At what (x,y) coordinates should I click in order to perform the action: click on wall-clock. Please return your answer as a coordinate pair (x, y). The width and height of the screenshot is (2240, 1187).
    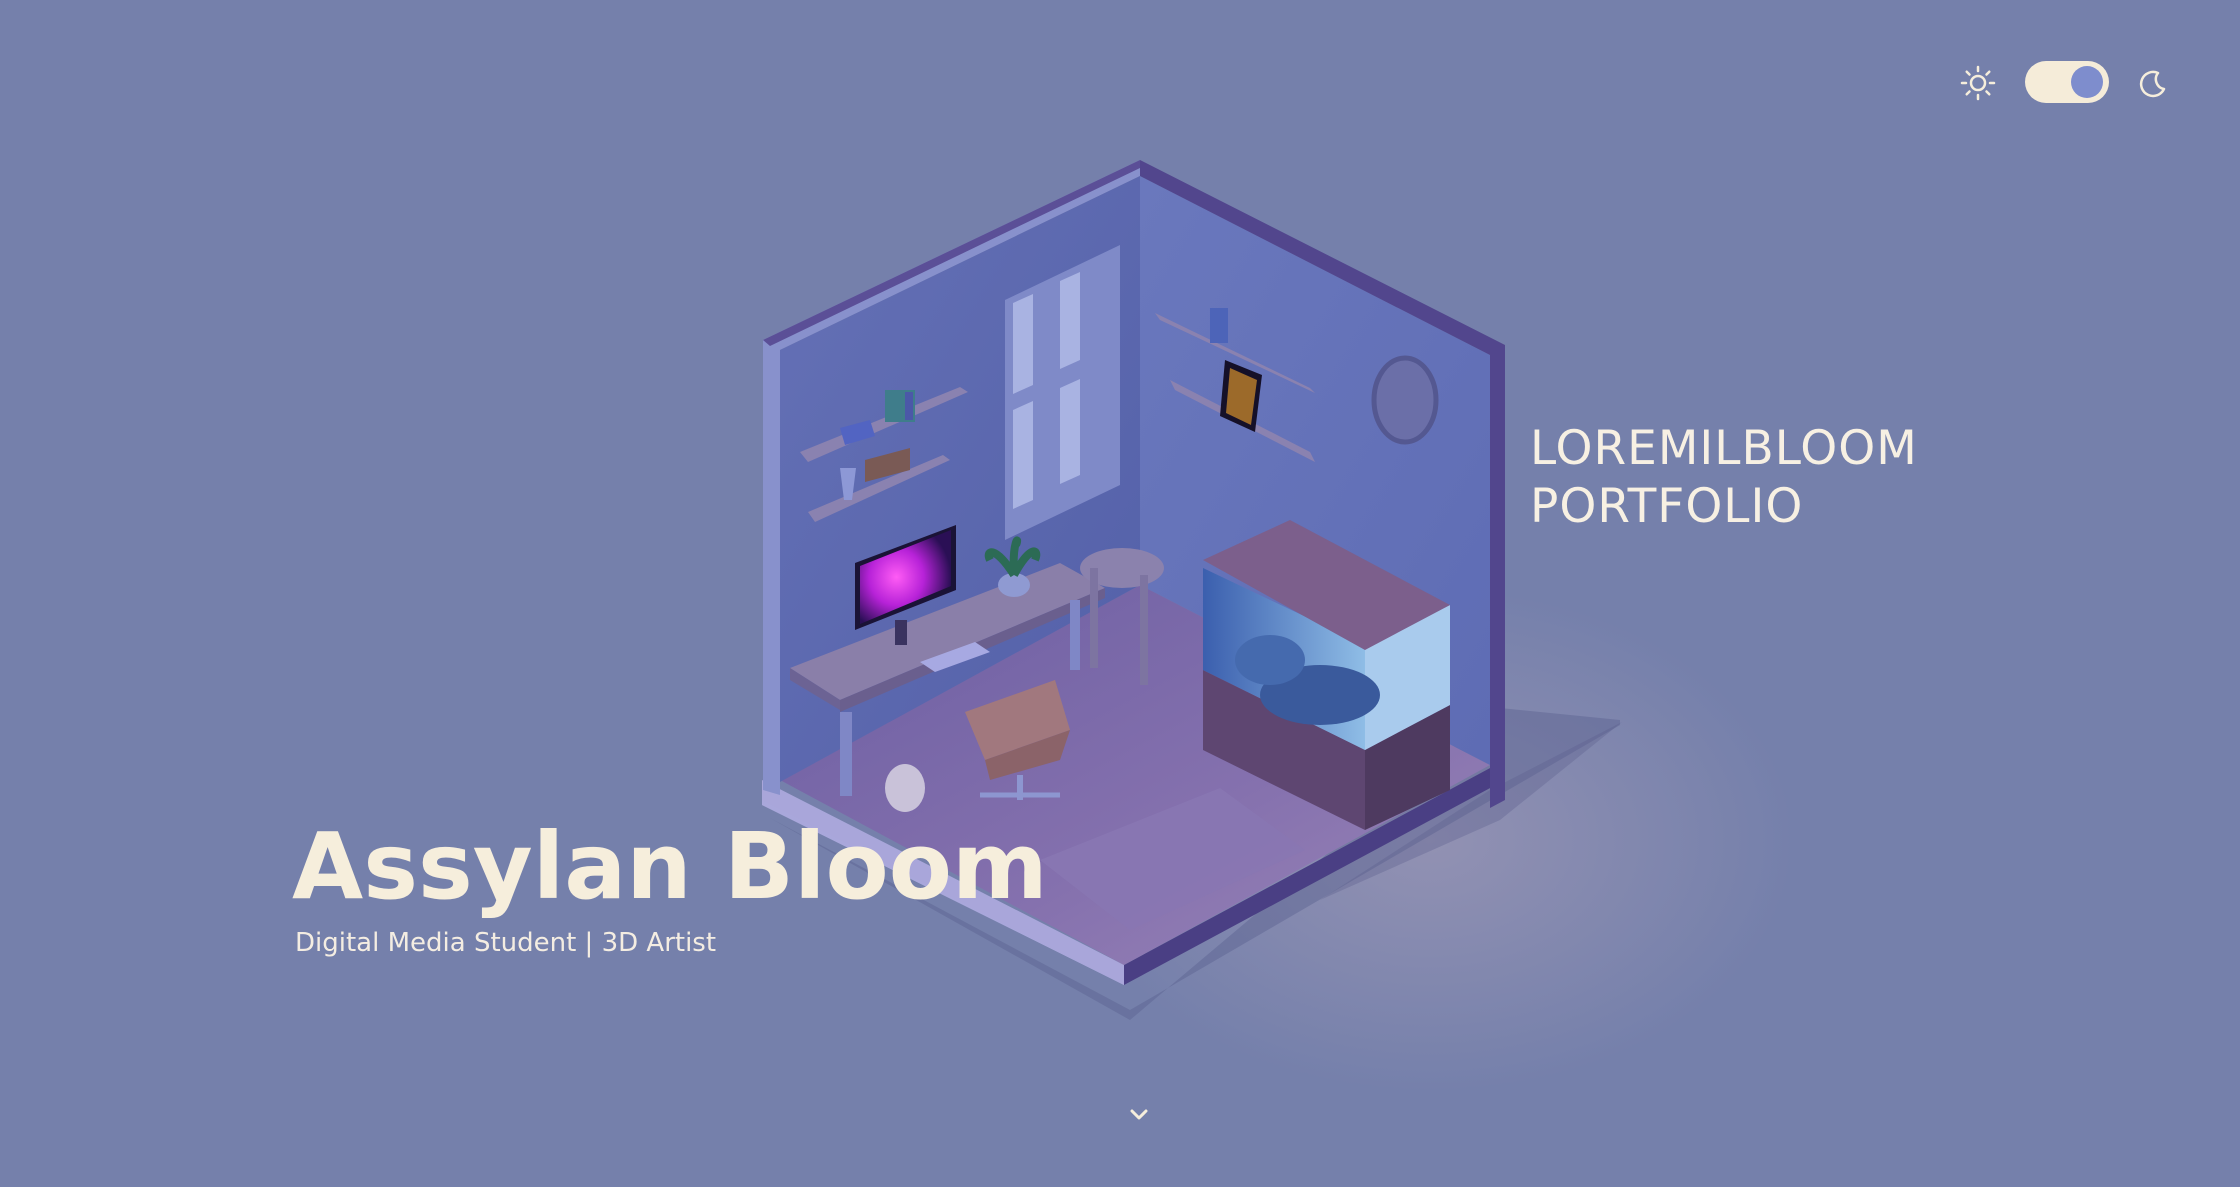
    Looking at the image, I should click on (1405, 400).